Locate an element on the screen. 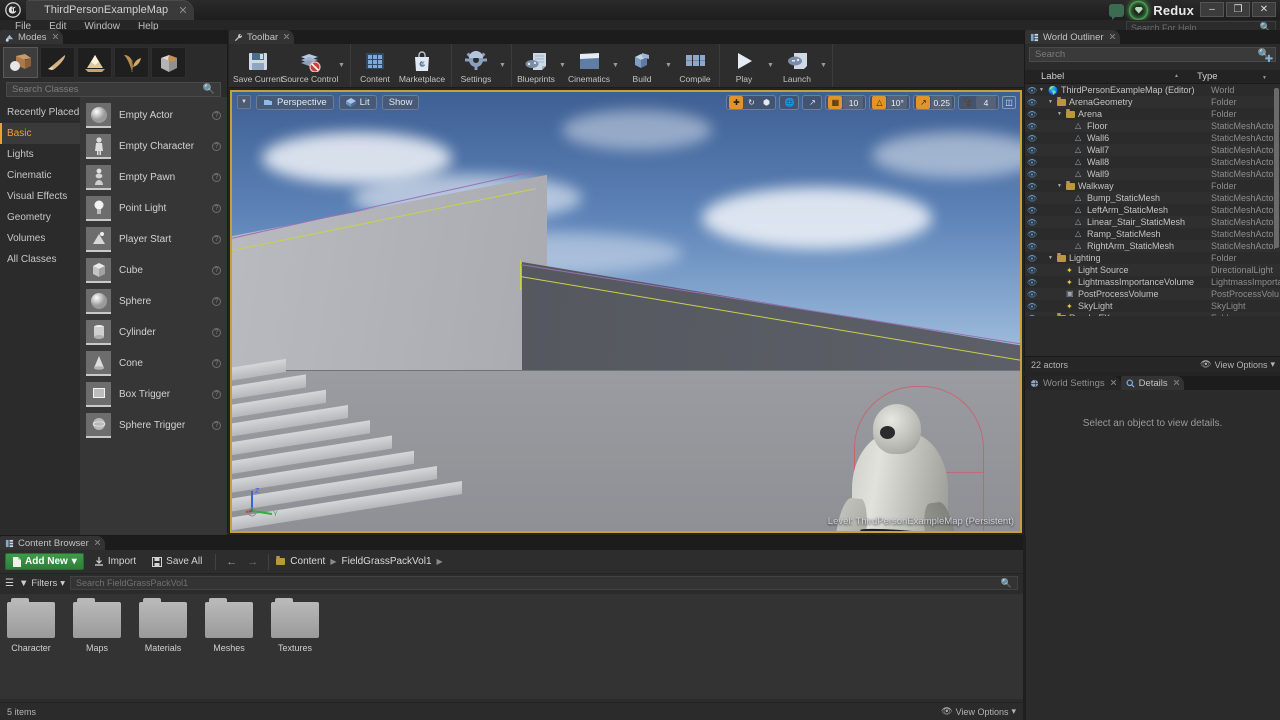 The width and height of the screenshot is (1280, 720). outliner-row: 👁 △ Wall8 StaticMeshActor is located at coordinates (1152, 162).